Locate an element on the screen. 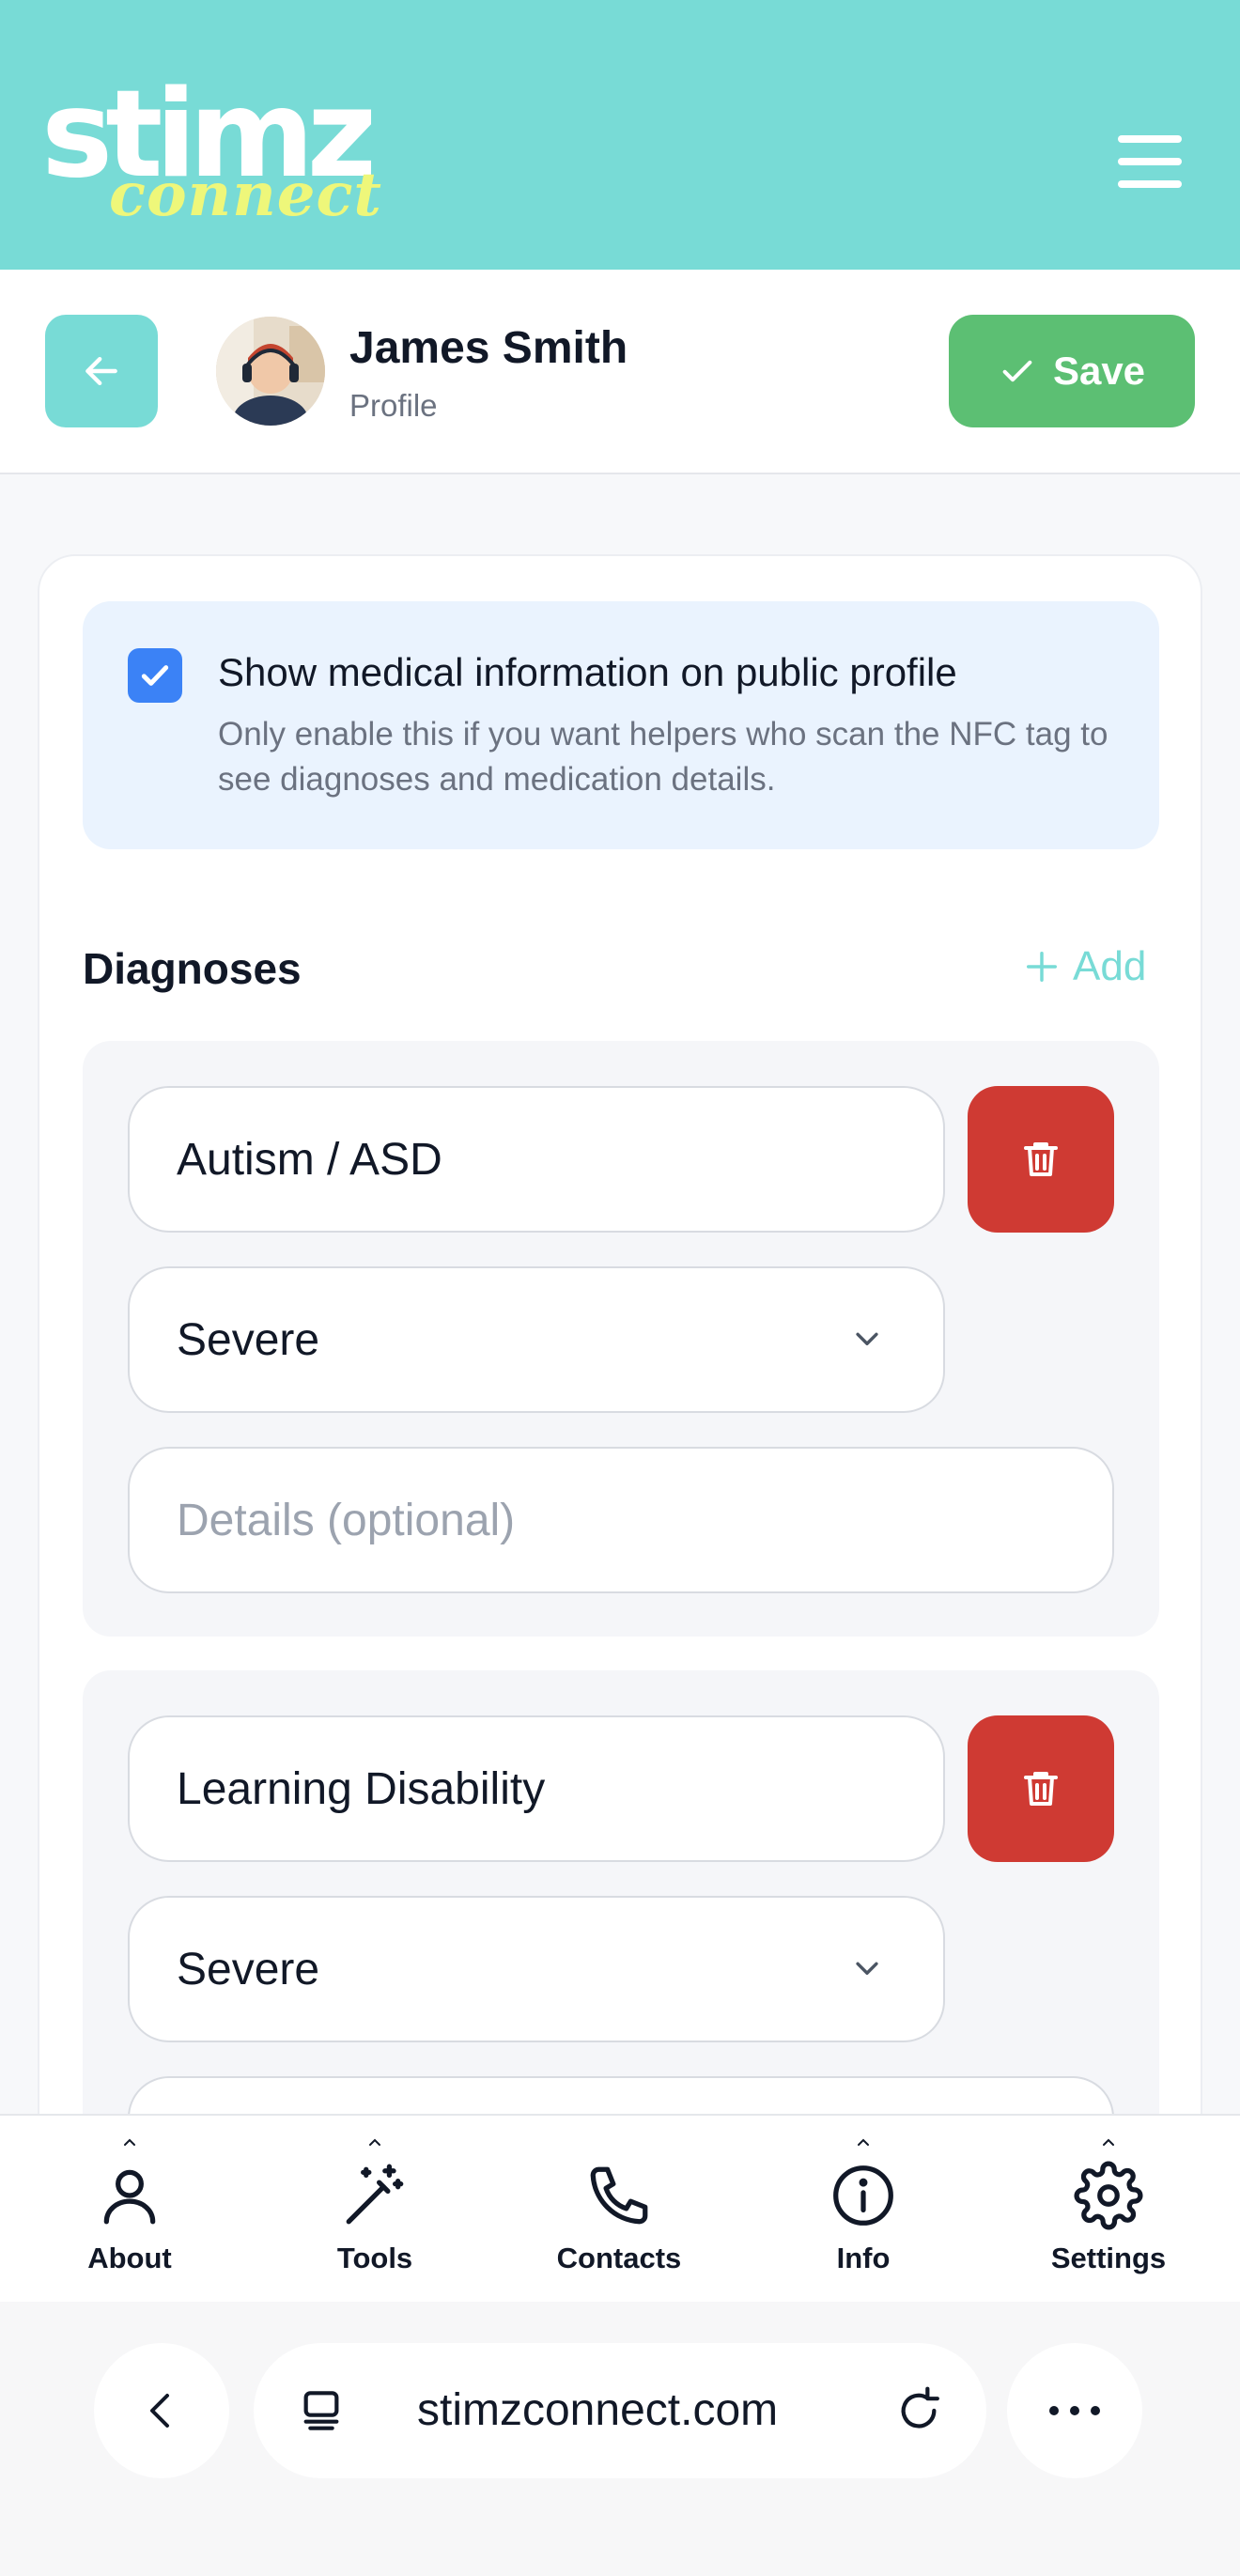  phone-icon is located at coordinates (619, 2195).